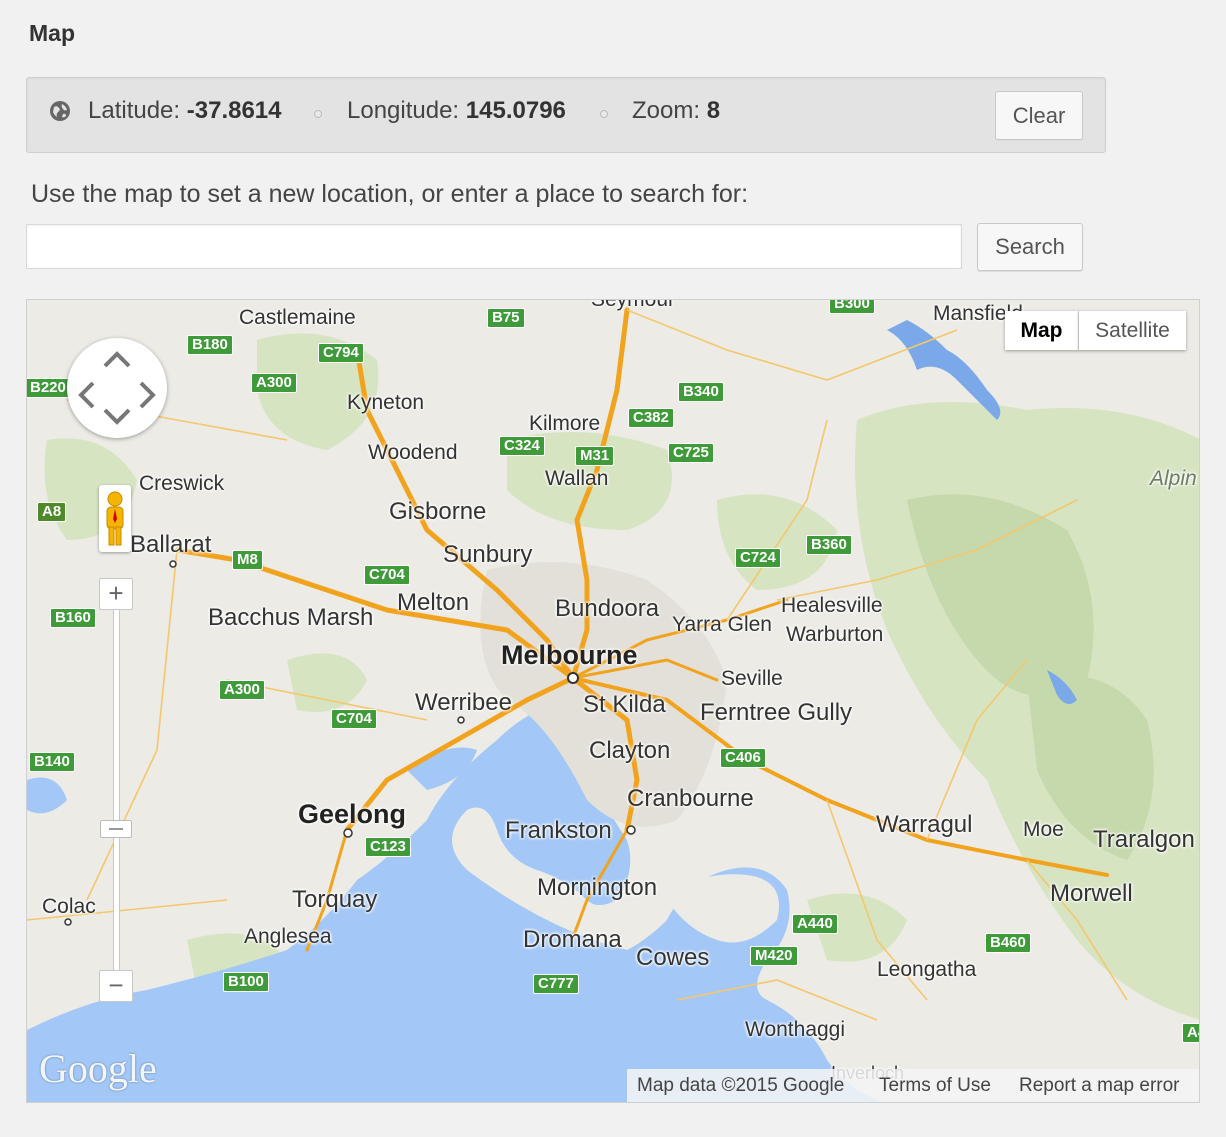 This screenshot has height=1137, width=1226. I want to click on road-shield: B160, so click(73, 618).